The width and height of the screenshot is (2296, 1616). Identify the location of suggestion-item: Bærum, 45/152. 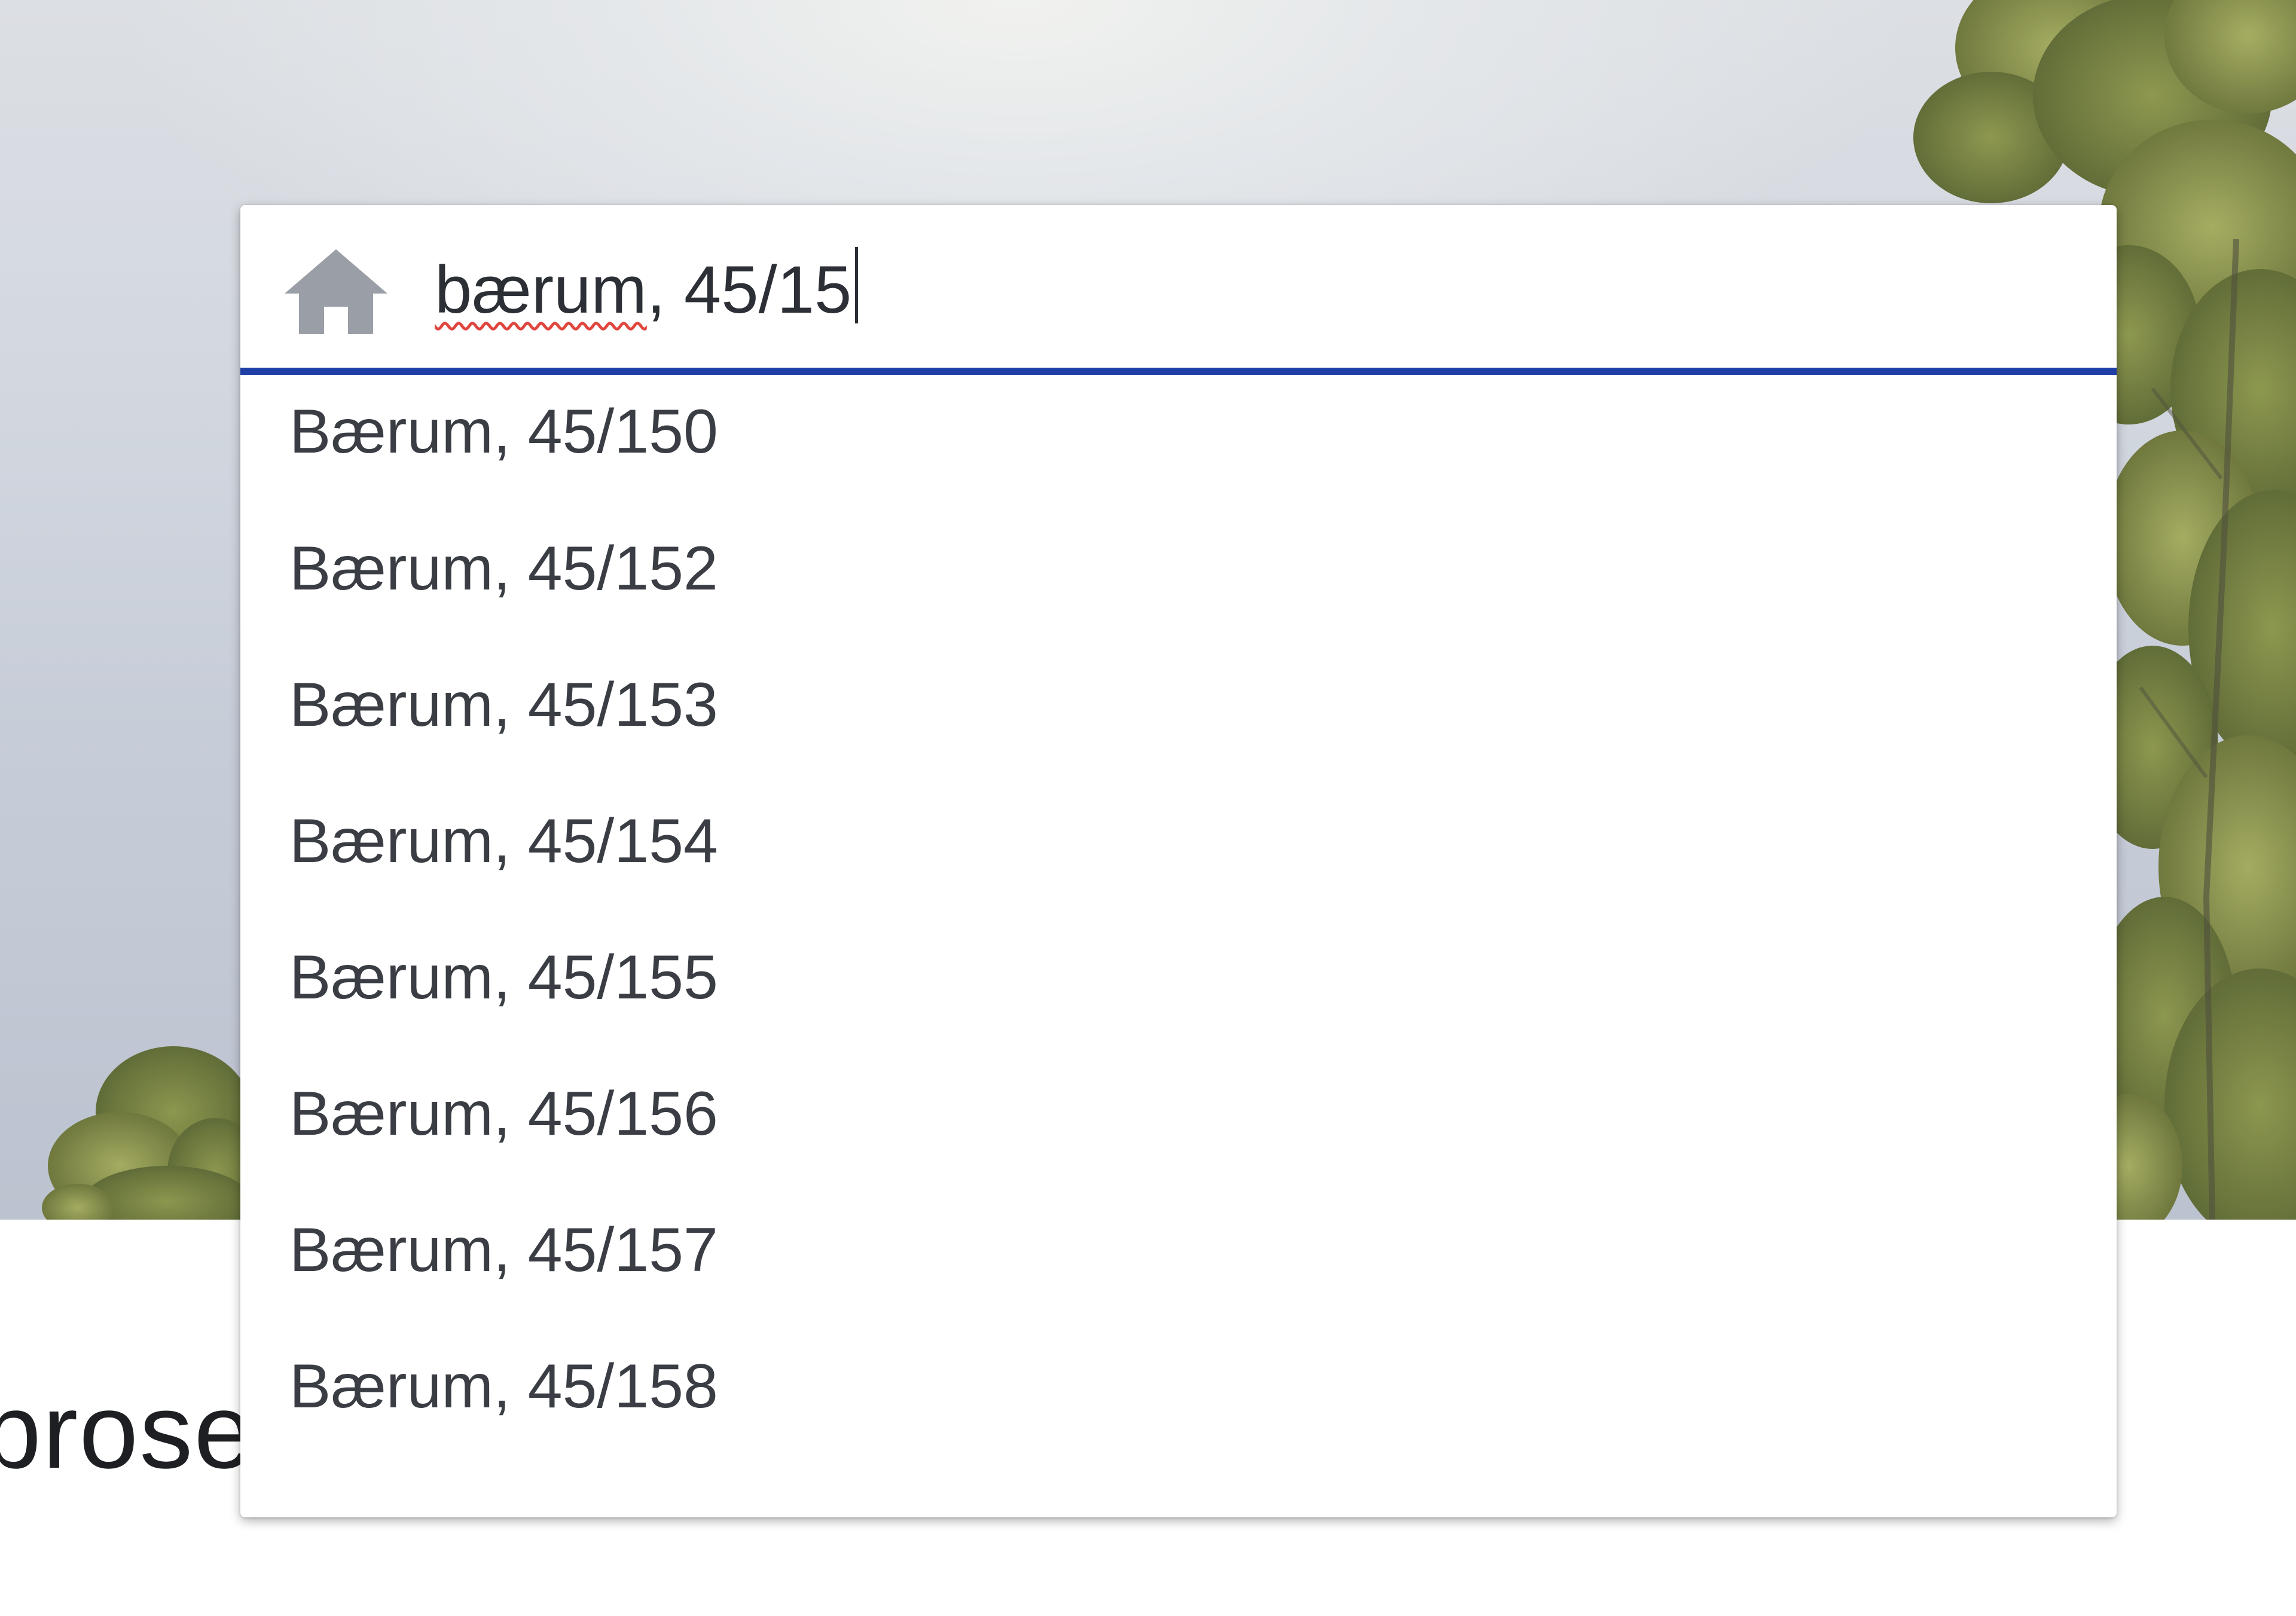
(1178, 568).